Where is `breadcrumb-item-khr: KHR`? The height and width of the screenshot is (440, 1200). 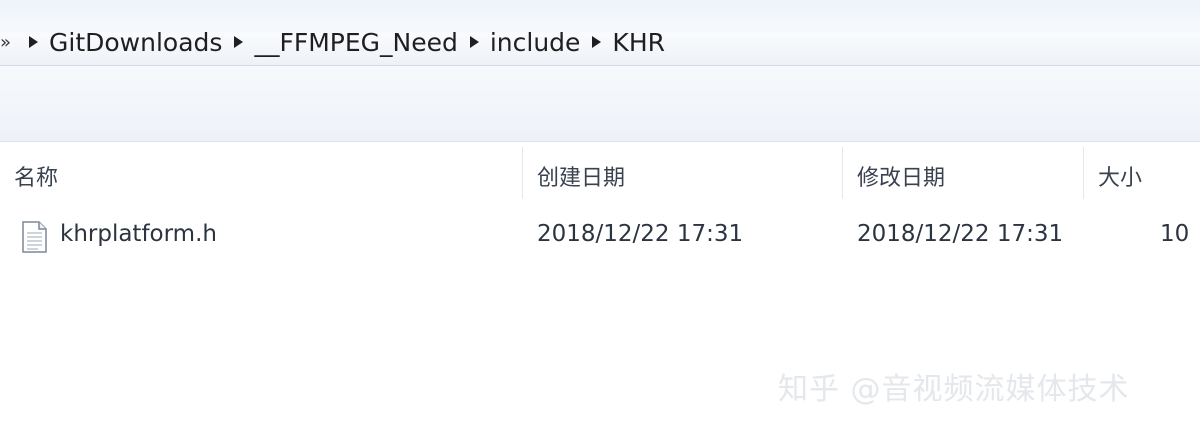
breadcrumb-item-khr: KHR is located at coordinates (638, 42).